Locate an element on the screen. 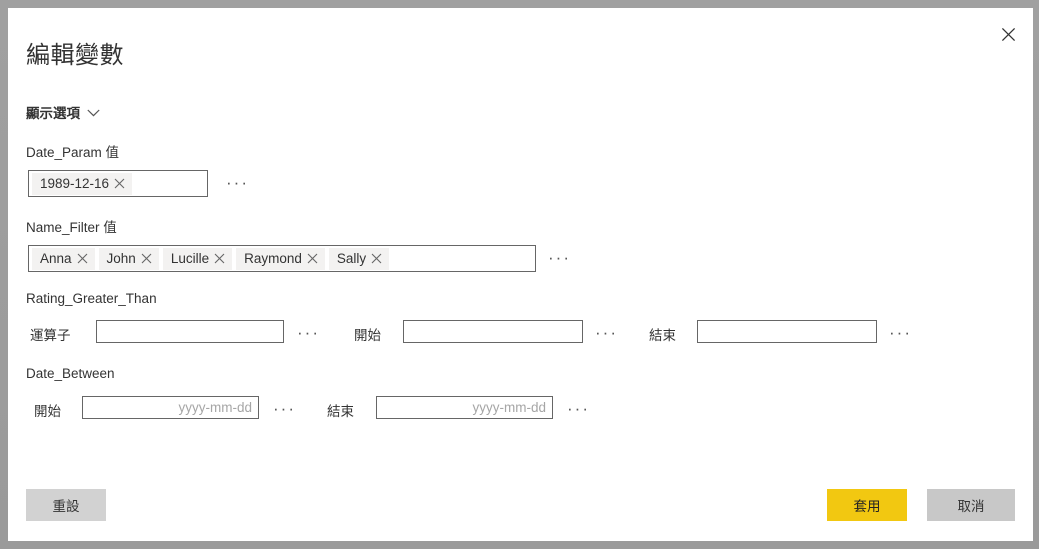  name-filter-tag-input: Anna John Lucille Raymond Sally is located at coordinates (282, 258).